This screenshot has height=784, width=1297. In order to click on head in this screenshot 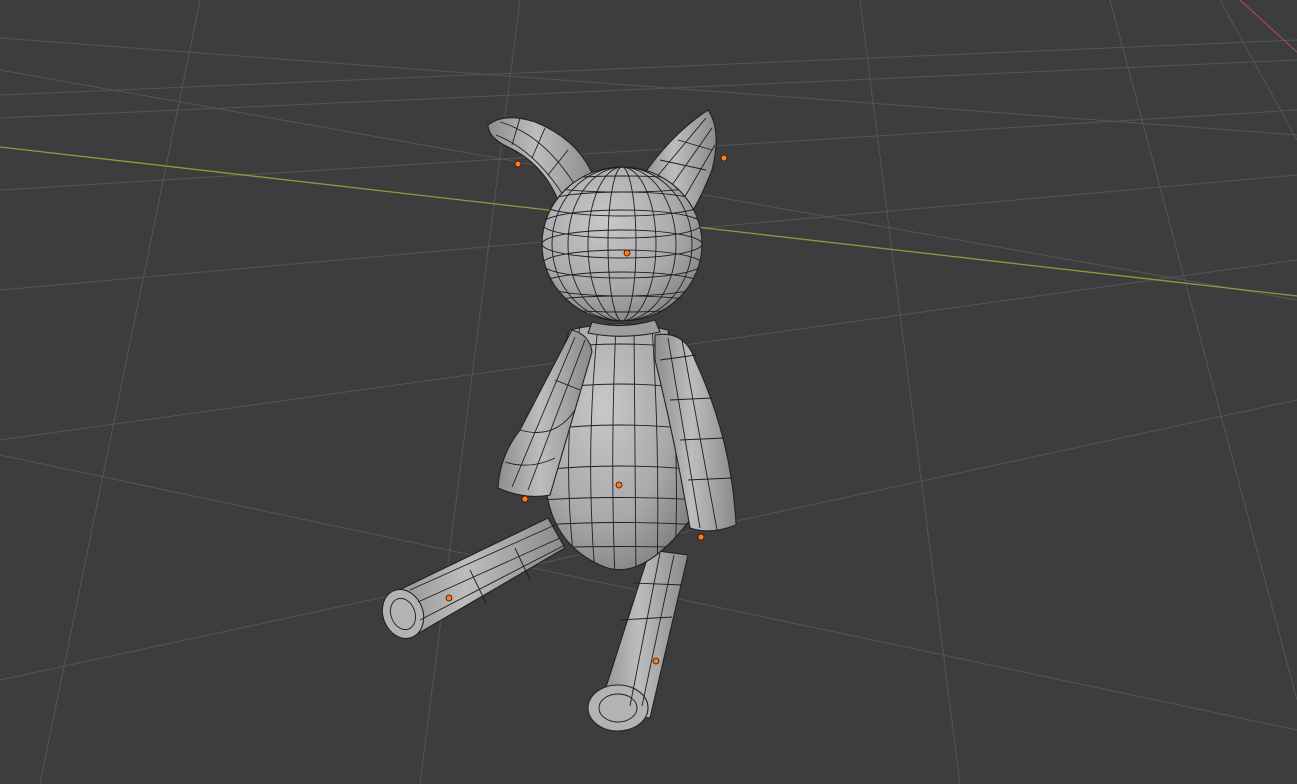, I will do `click(622, 244)`.